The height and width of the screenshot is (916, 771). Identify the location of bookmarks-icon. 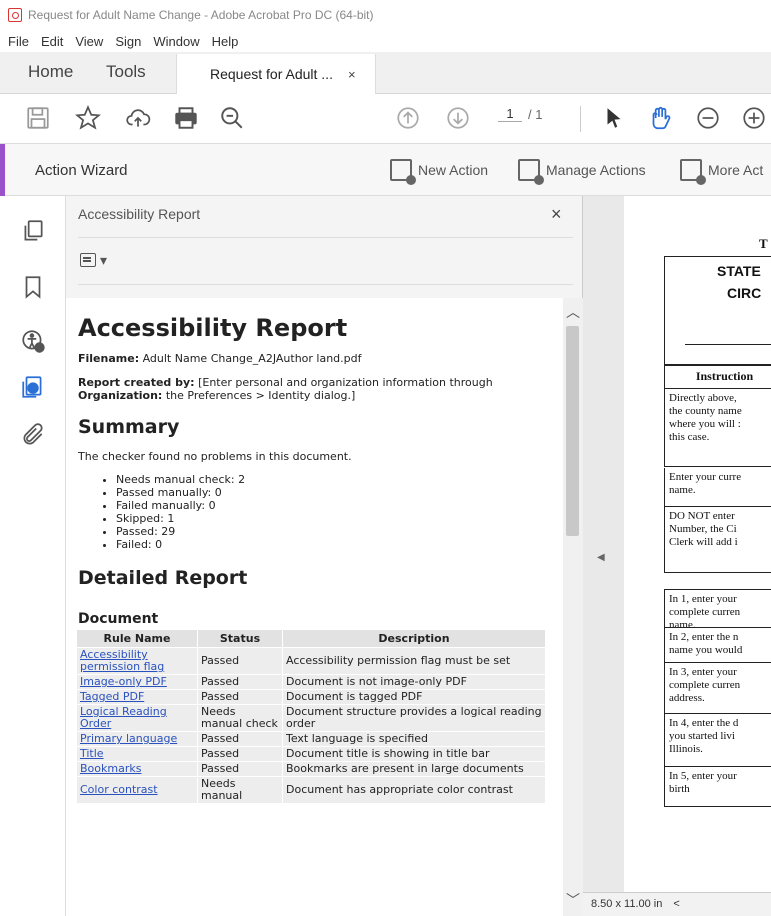
(33, 287).